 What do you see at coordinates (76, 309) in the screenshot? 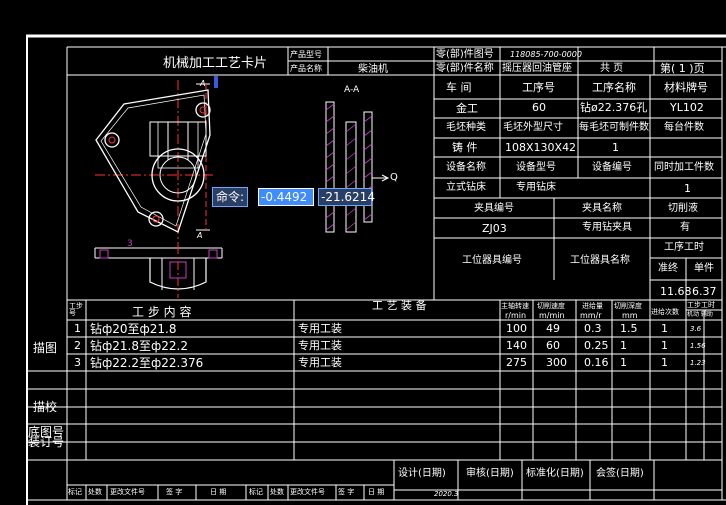
I see `step-no-header: 工步号` at bounding box center [76, 309].